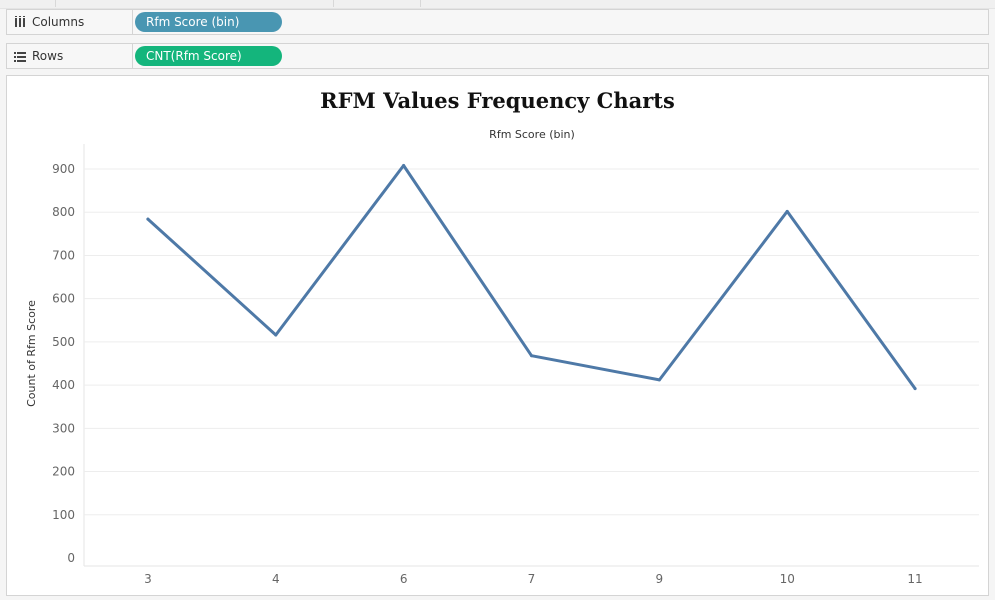 The image size is (995, 600). Describe the element at coordinates (660, 579) in the screenshot. I see `x-tick-label: 9` at that location.